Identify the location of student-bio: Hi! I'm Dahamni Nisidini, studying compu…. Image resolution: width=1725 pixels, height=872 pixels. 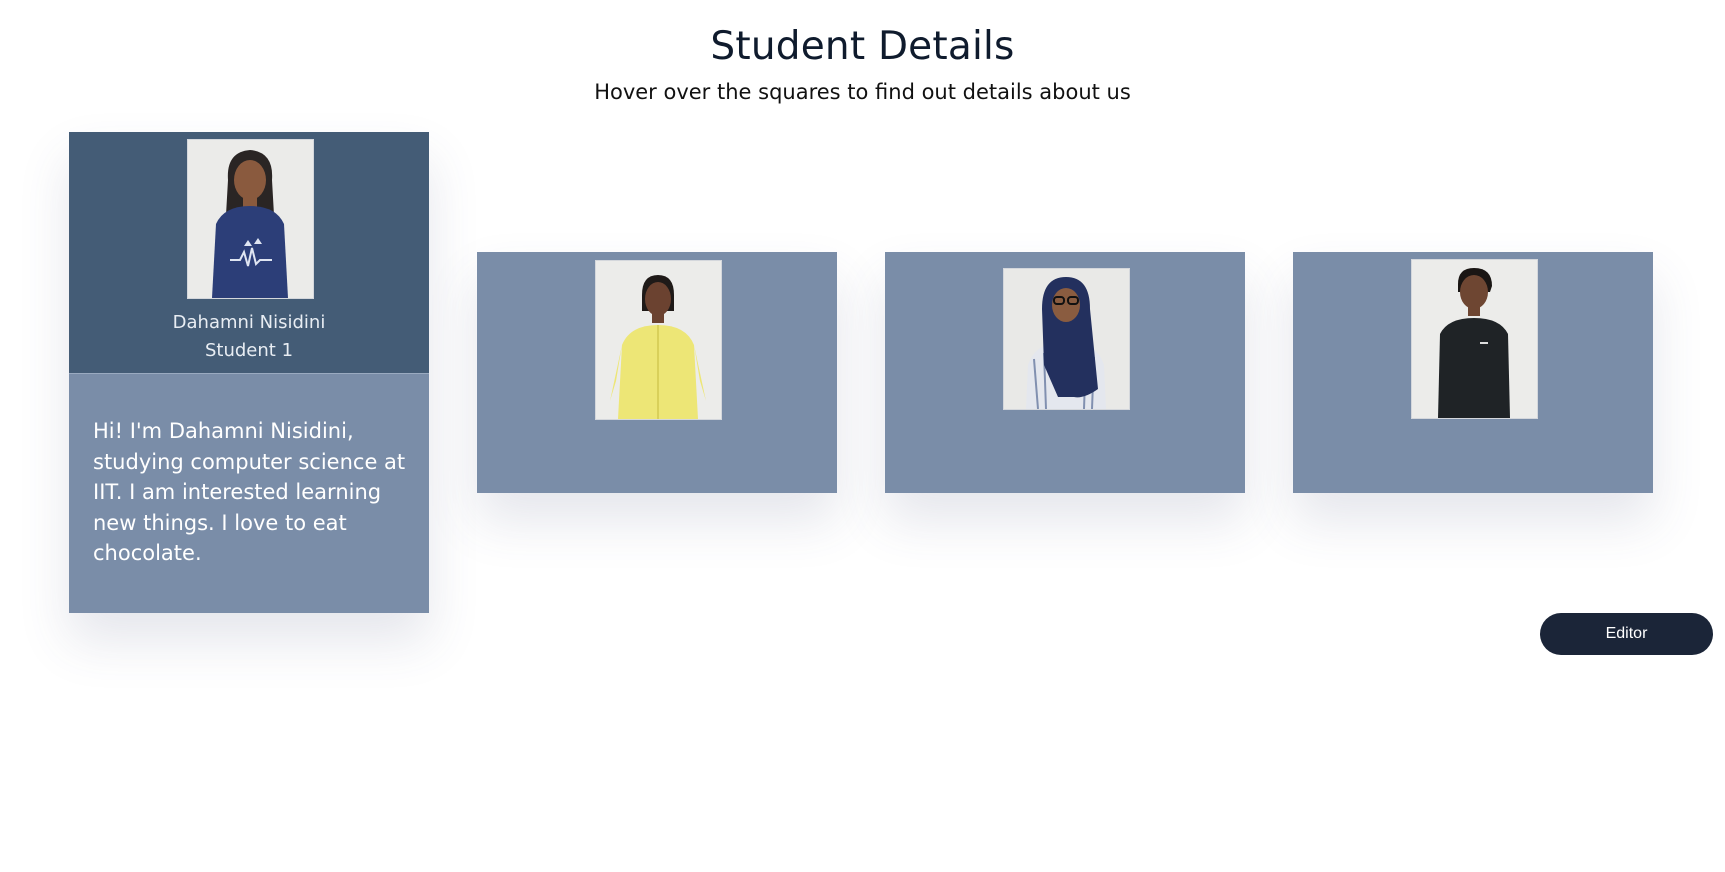
(249, 492).